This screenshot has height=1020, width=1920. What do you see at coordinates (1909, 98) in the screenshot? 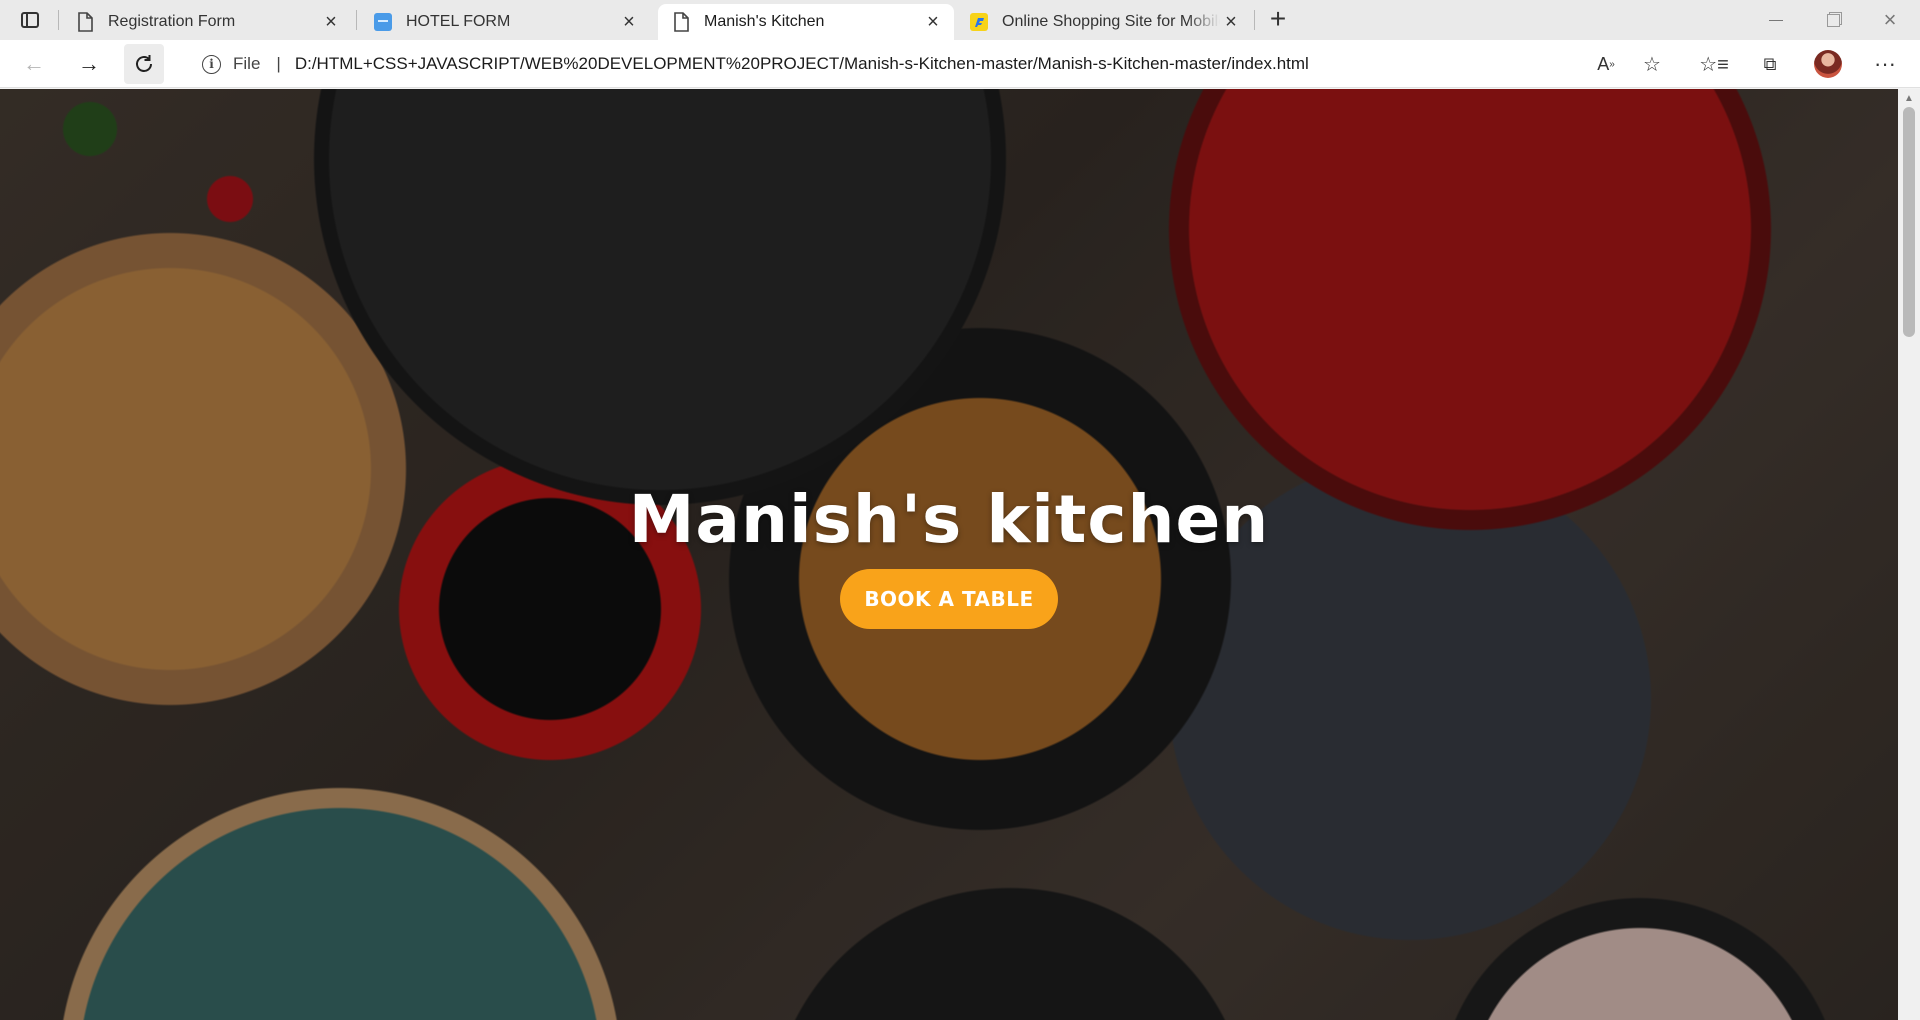
I see `scroll-up-arrow-icon: ▲` at bounding box center [1909, 98].